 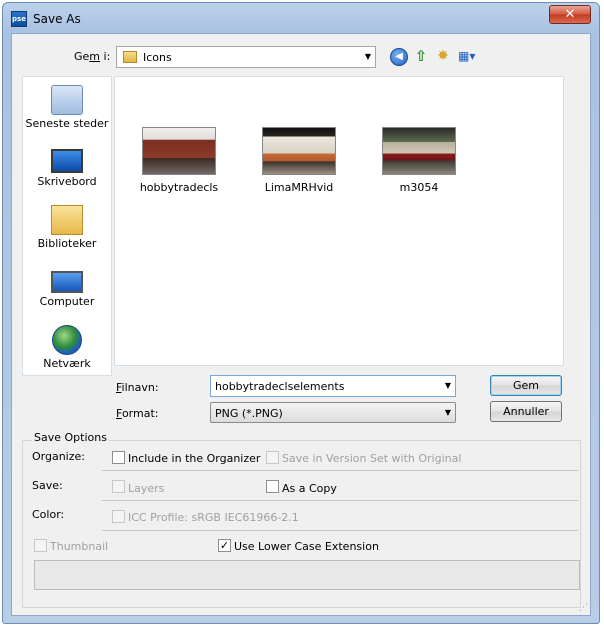 I want to click on save-button: Gem, so click(x=526, y=385).